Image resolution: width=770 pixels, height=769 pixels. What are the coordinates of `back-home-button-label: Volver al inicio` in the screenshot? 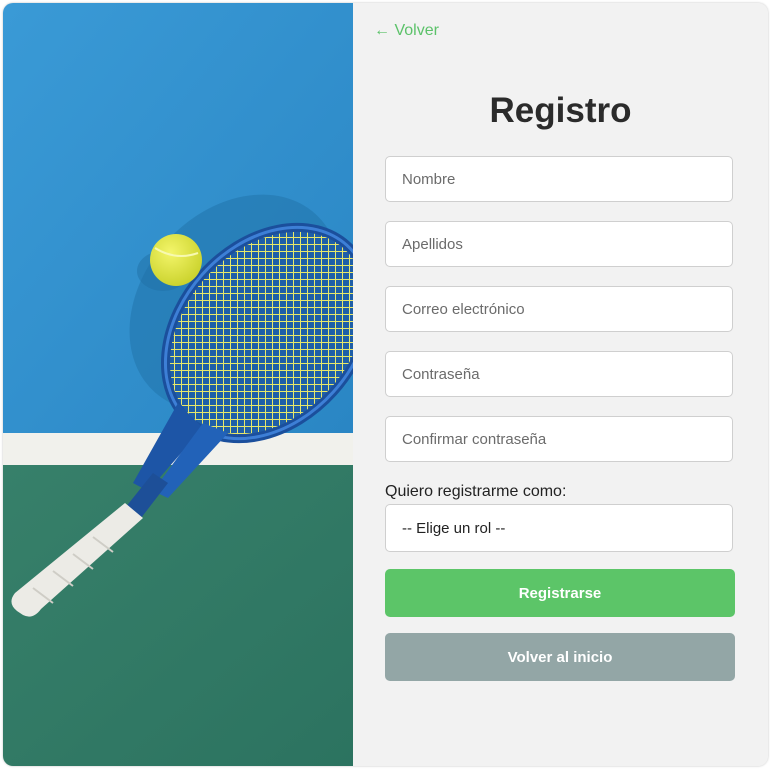 It's located at (560, 657).